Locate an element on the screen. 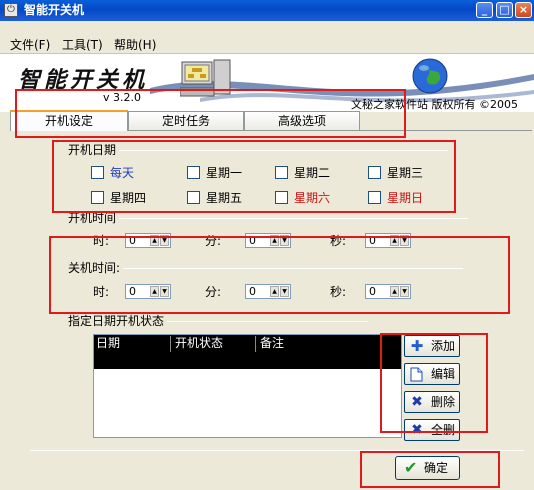 Image resolution: width=534 pixels, height=490 pixels. minimize-button: _ is located at coordinates (484, 10).